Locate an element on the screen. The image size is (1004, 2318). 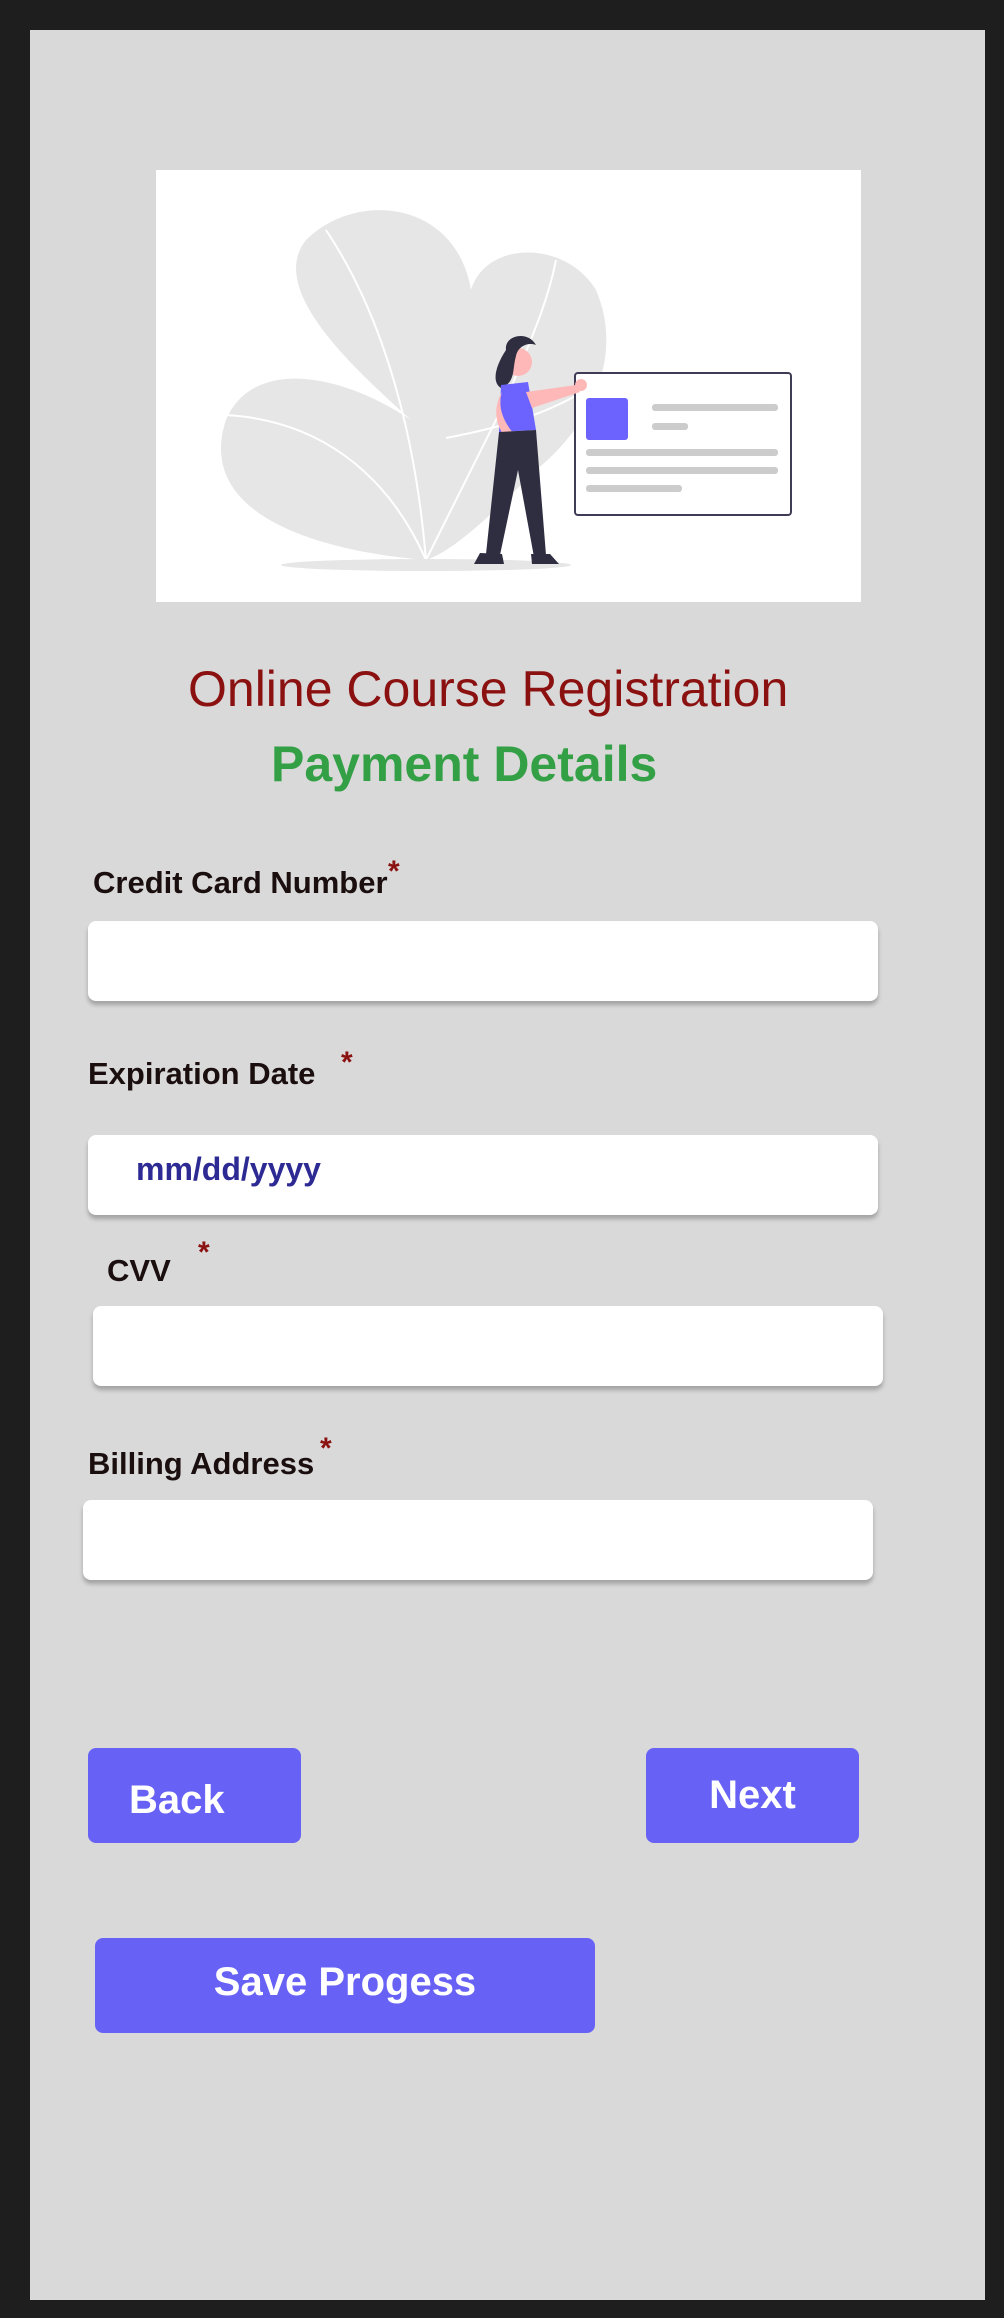
cvv-required-mark: * is located at coordinates (204, 1252).